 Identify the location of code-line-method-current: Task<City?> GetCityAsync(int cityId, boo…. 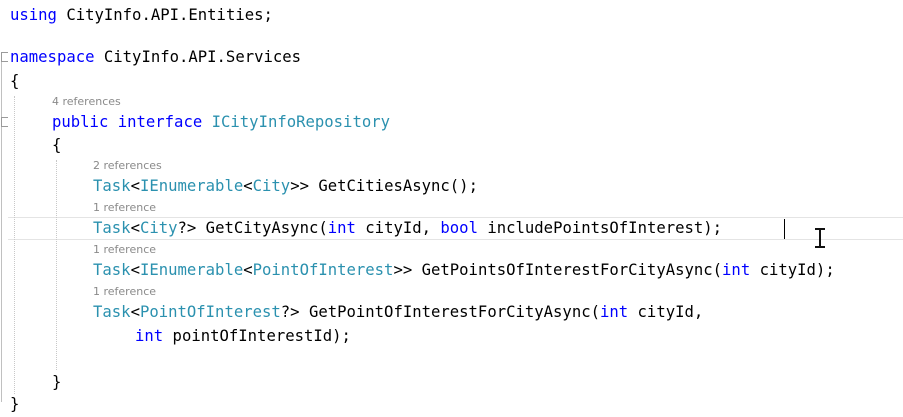
(407, 228).